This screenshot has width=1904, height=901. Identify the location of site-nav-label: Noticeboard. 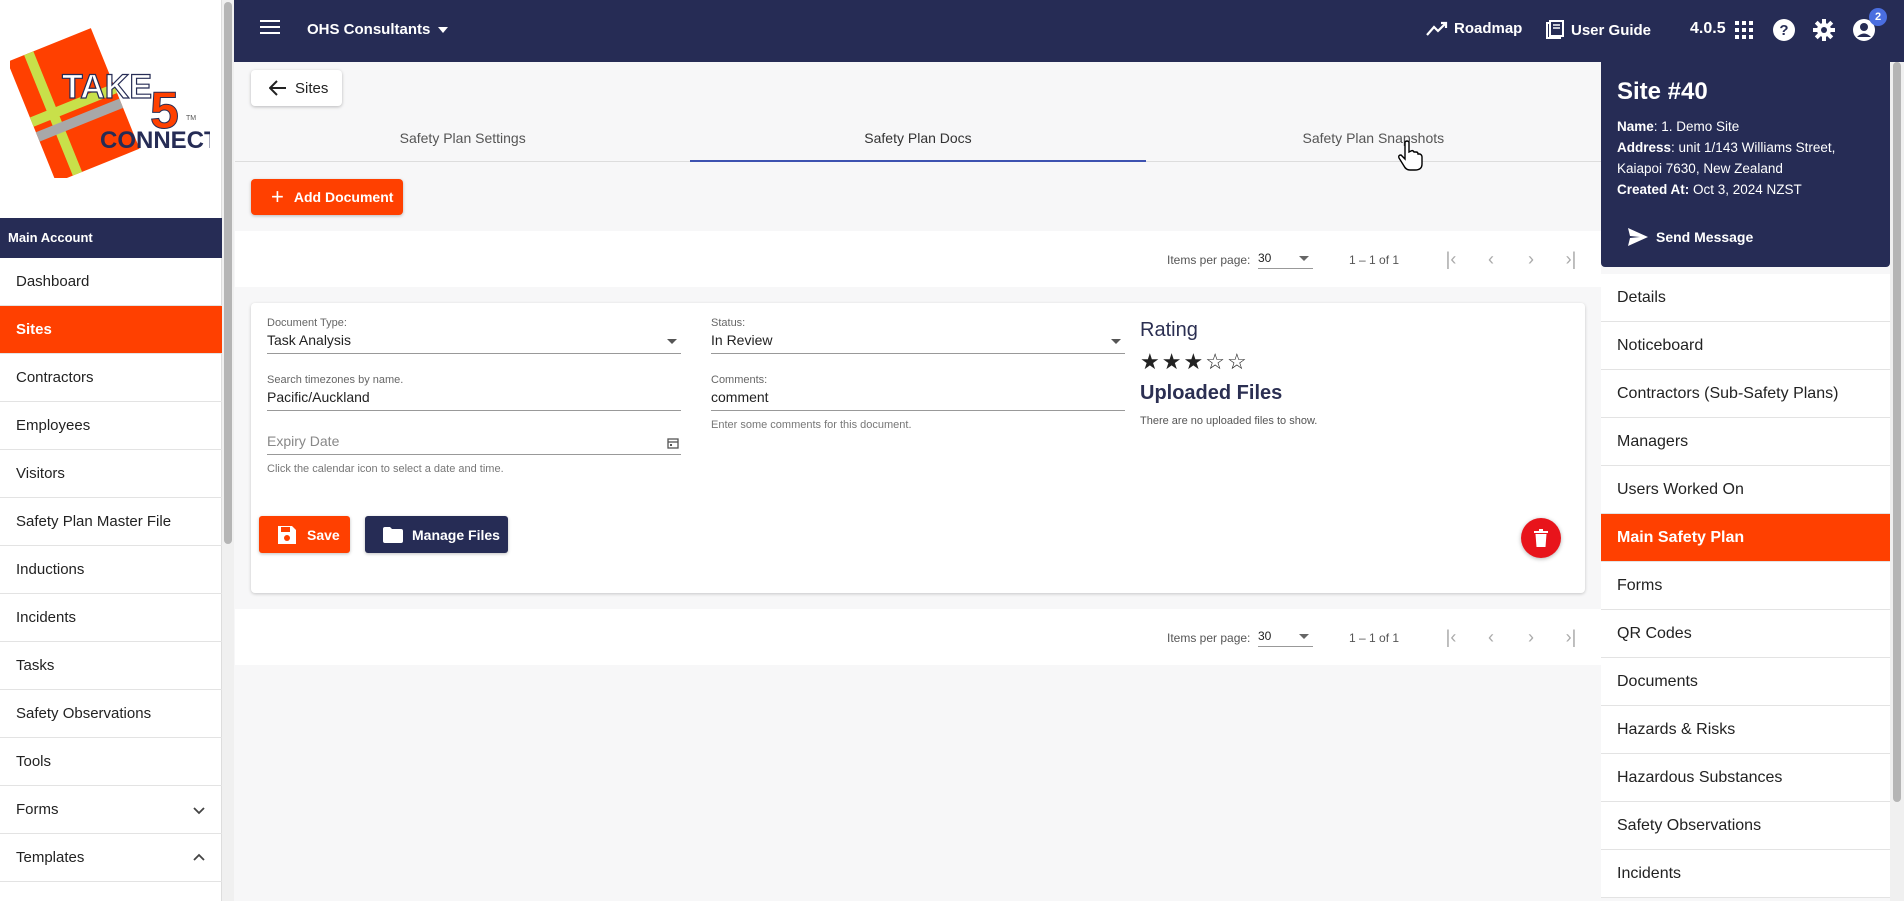
(1660, 345).